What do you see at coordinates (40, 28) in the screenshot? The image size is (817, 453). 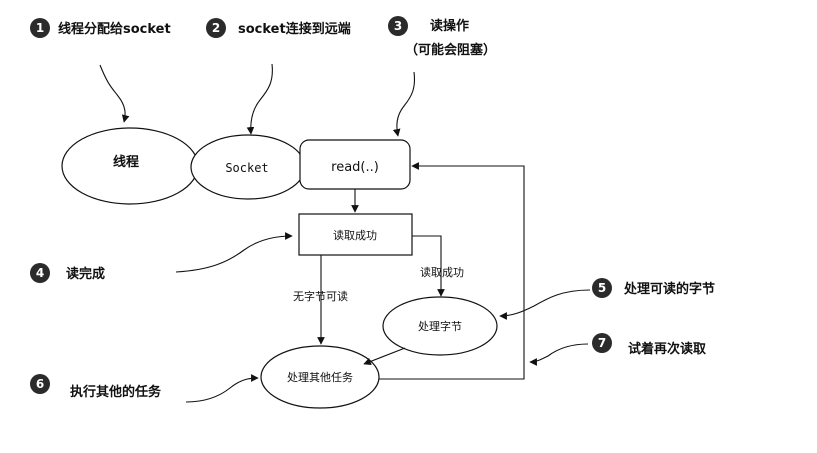 I see `step-1-number: 1` at bounding box center [40, 28].